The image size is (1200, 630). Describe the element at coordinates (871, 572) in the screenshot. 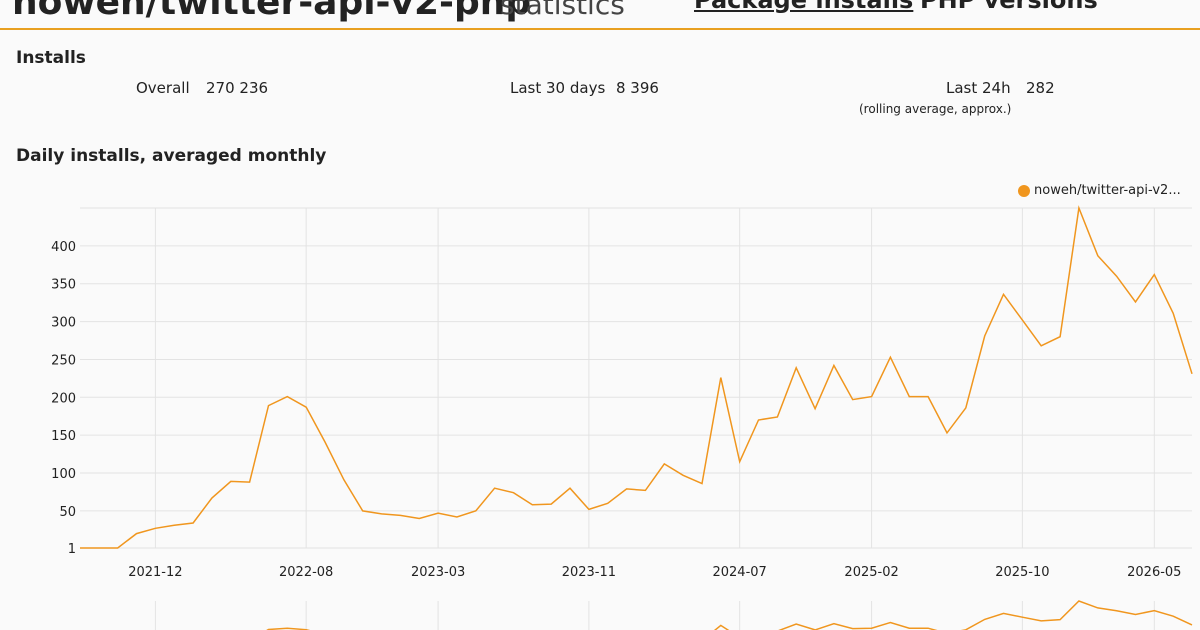

I see `x-tick-label: 2025-02` at that location.